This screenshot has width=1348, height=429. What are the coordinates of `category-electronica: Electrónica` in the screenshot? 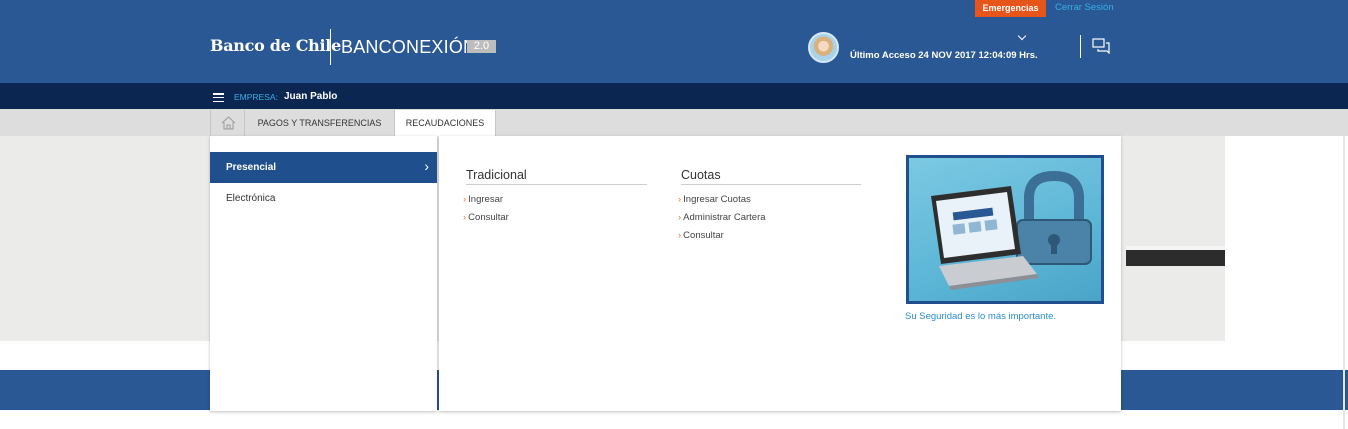 It's located at (323, 198).